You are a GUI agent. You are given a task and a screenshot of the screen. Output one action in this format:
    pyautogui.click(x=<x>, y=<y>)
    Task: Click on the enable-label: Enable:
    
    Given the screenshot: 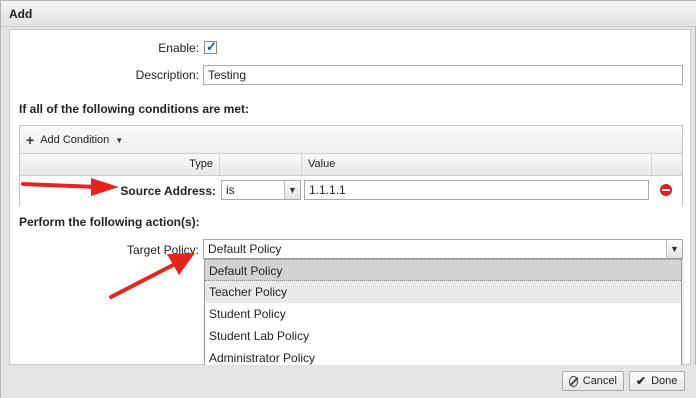 What is the action you would take?
    pyautogui.click(x=178, y=48)
    